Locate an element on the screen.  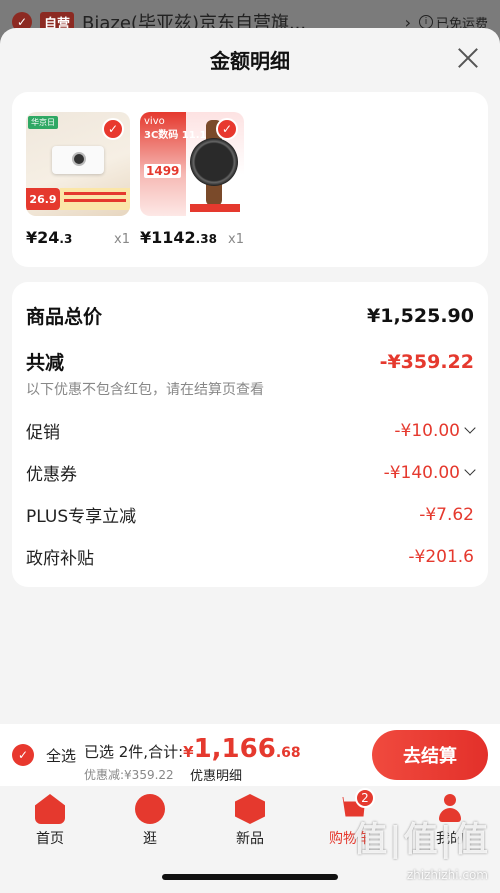
discount-label: PLUS专享立减 is located at coordinates (81, 517).